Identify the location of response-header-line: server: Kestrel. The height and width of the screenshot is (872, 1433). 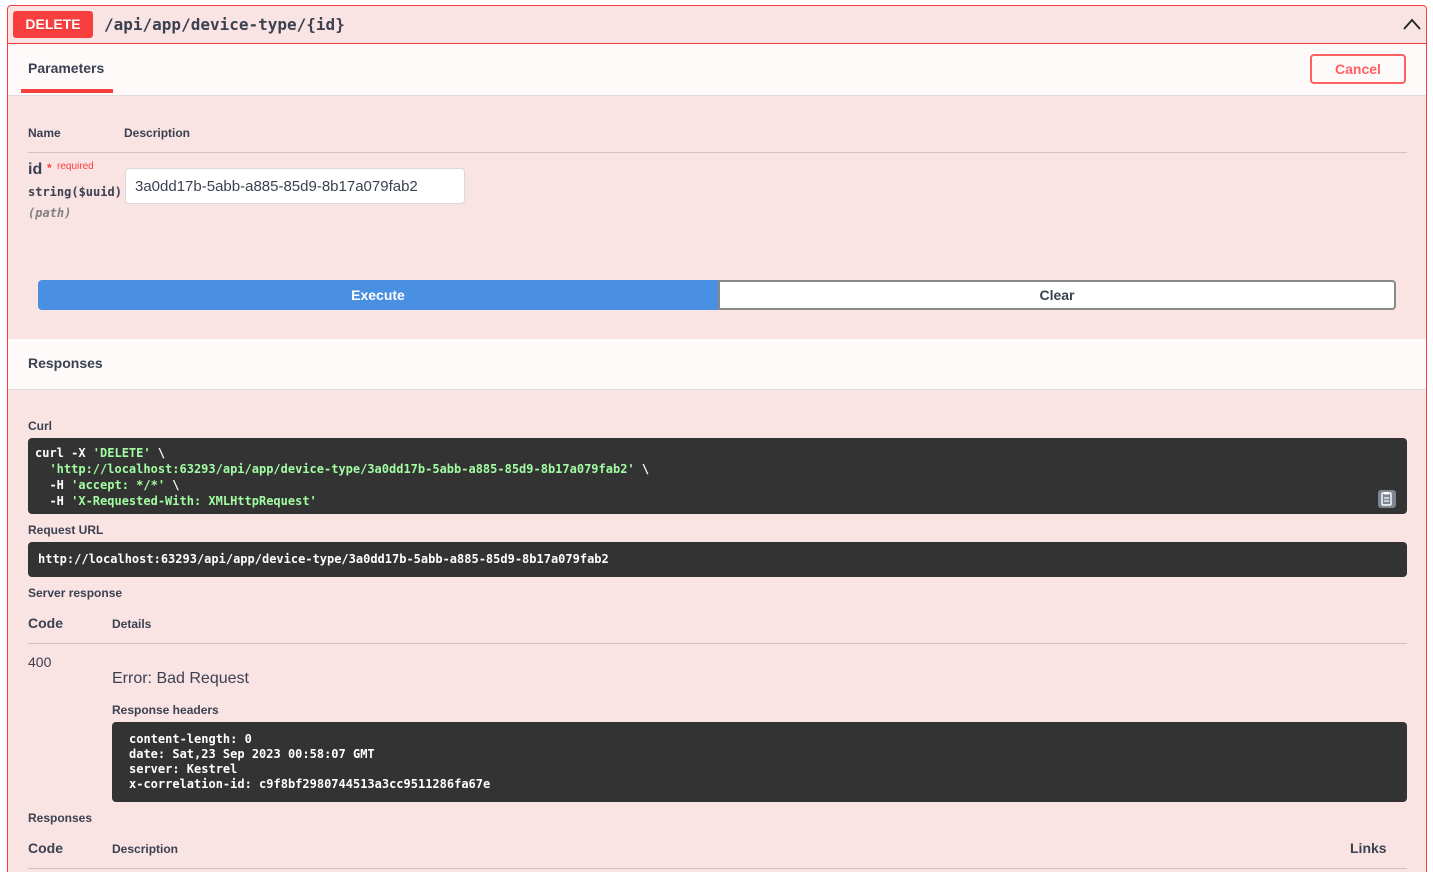
(183, 769).